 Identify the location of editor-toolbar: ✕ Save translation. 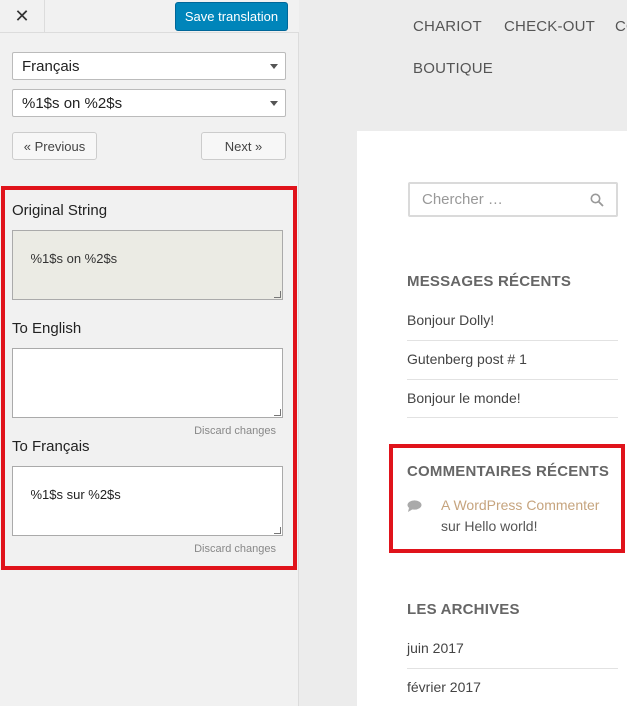
(149, 16).